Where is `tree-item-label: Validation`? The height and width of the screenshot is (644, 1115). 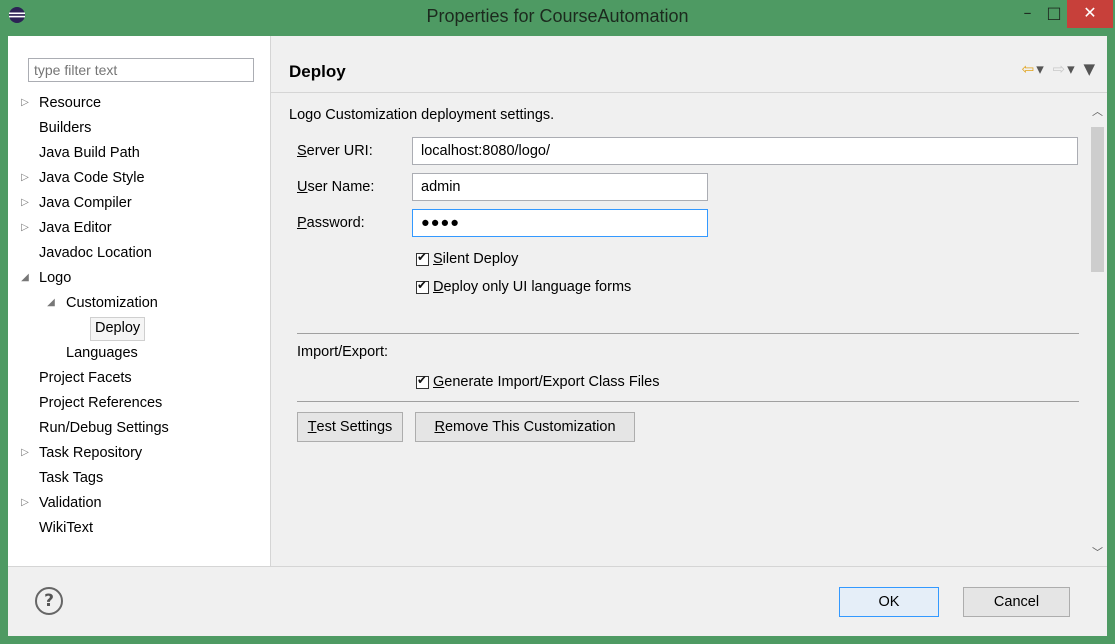 tree-item-label: Validation is located at coordinates (70, 503).